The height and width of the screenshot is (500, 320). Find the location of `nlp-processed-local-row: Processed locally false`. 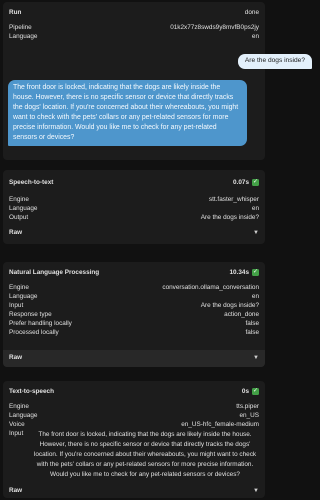

nlp-processed-local-row: Processed locally false is located at coordinates (134, 333).